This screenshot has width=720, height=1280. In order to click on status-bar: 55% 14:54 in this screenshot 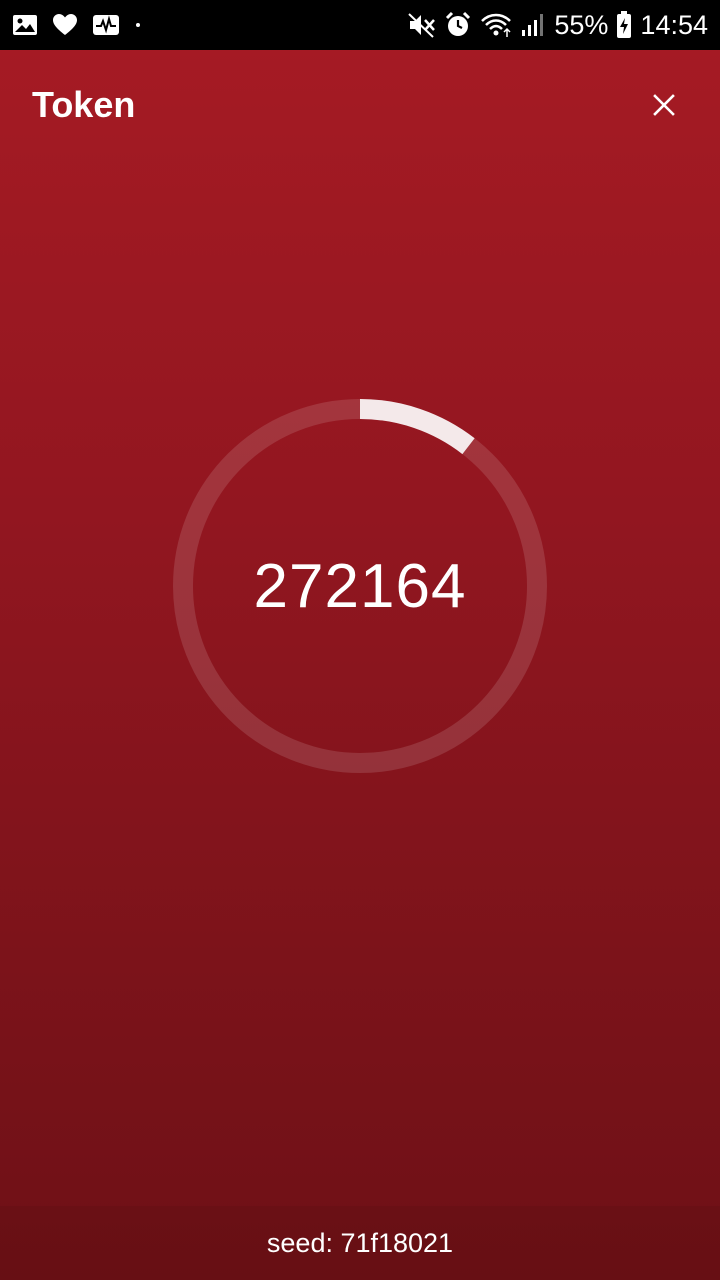, I will do `click(360, 25)`.